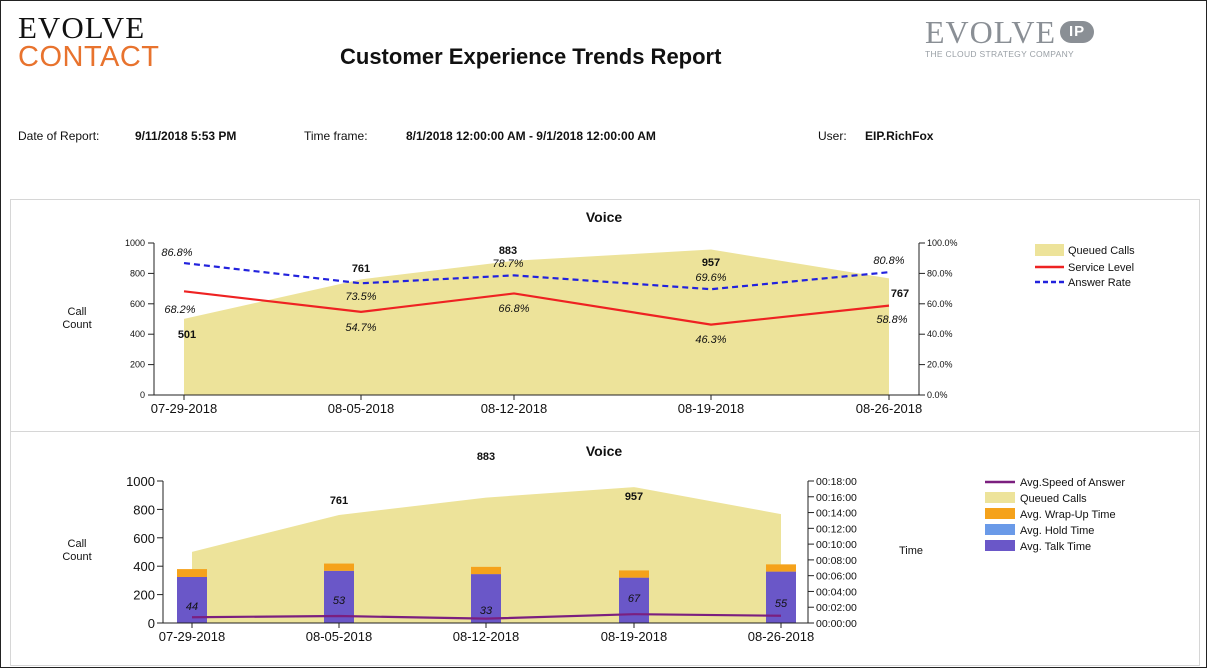 The image size is (1207, 668). What do you see at coordinates (336, 136) in the screenshot?
I see `time-frame-label: Time frame:` at bounding box center [336, 136].